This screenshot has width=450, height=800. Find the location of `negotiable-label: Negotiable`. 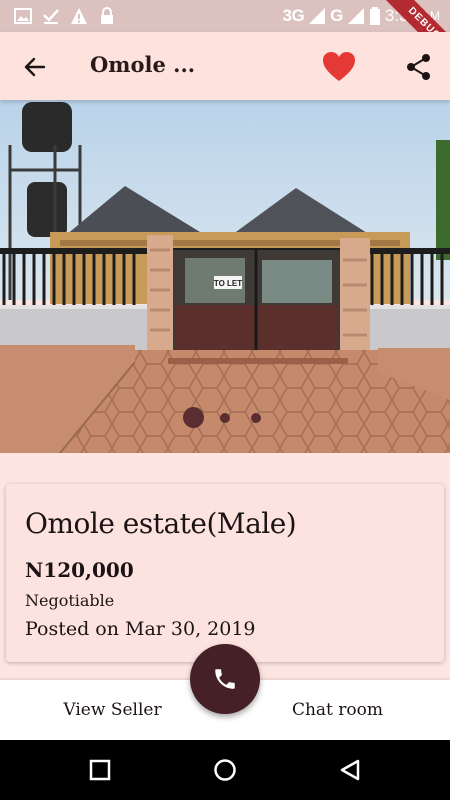

negotiable-label: Negotiable is located at coordinates (70, 600).